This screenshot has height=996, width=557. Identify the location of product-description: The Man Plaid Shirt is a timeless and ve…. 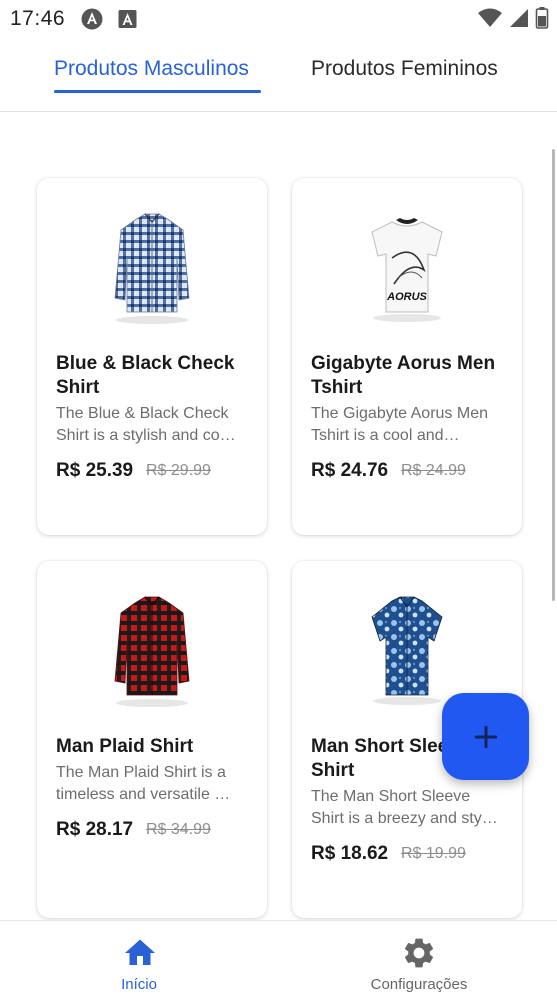
(143, 783).